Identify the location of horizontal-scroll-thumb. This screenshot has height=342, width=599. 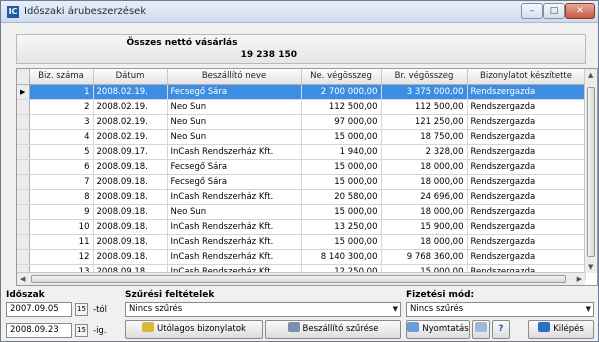
(298, 279).